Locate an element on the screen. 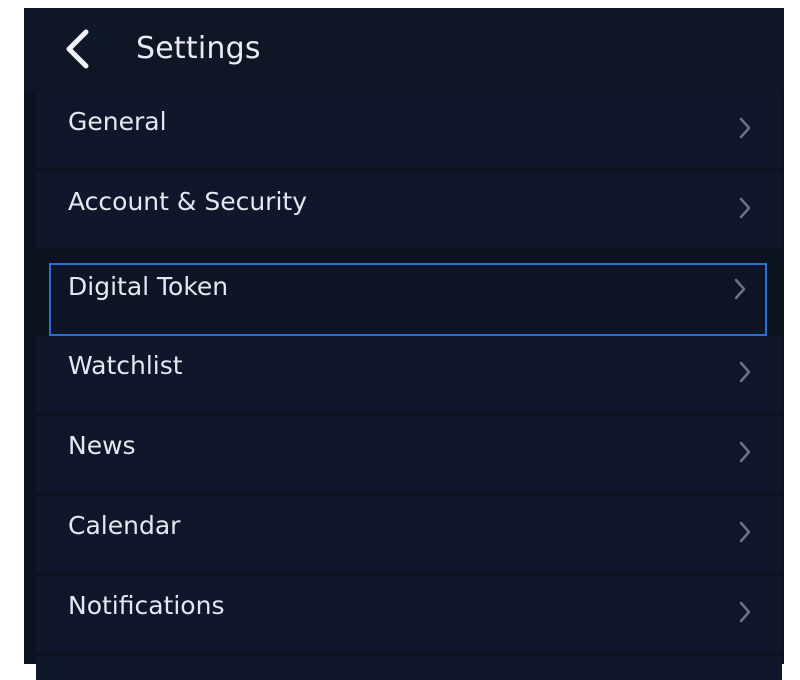 This screenshot has width=800, height=680. menu-item-digital-token: Digital Token is located at coordinates (408, 299).